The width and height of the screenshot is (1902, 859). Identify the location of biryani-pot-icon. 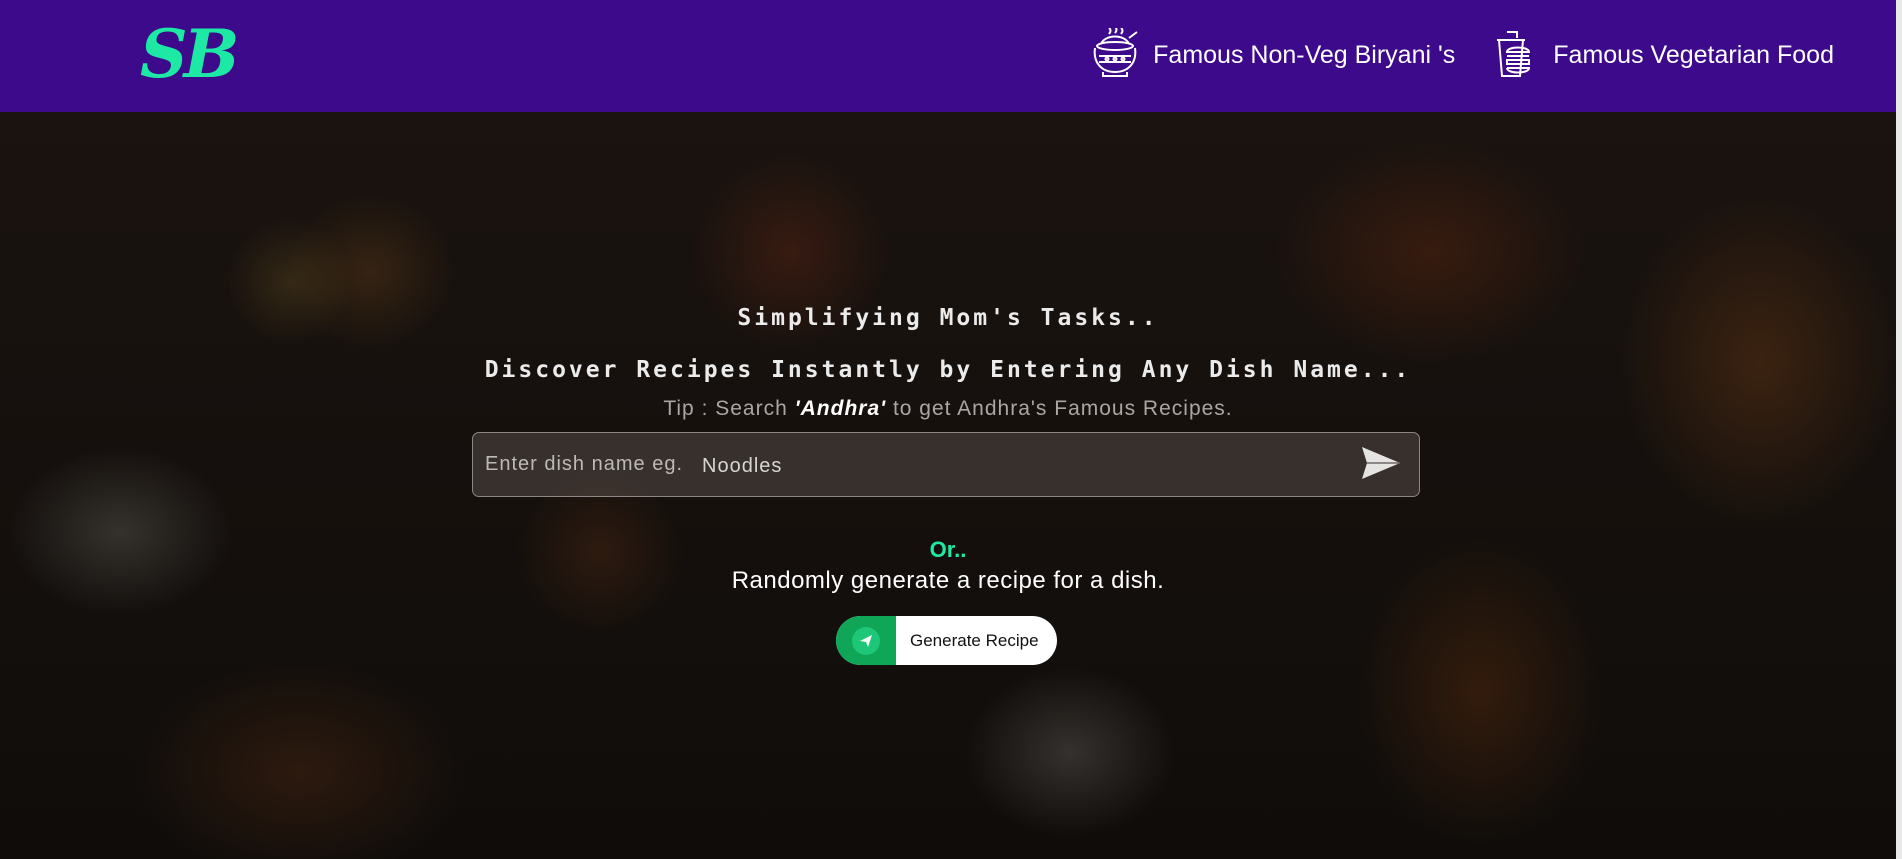
(1115, 55).